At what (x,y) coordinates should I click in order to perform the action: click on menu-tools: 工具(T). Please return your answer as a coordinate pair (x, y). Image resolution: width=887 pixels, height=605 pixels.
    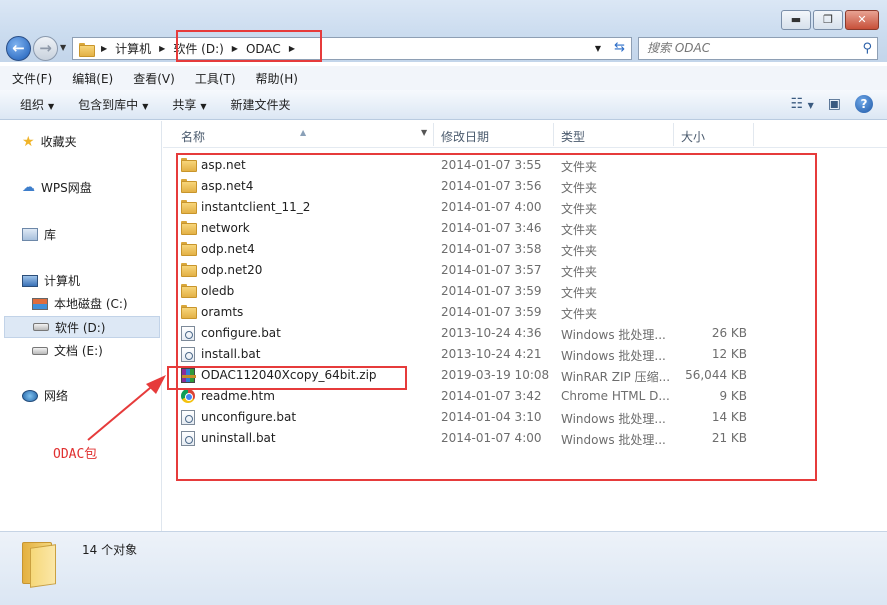
    Looking at the image, I should click on (215, 78).